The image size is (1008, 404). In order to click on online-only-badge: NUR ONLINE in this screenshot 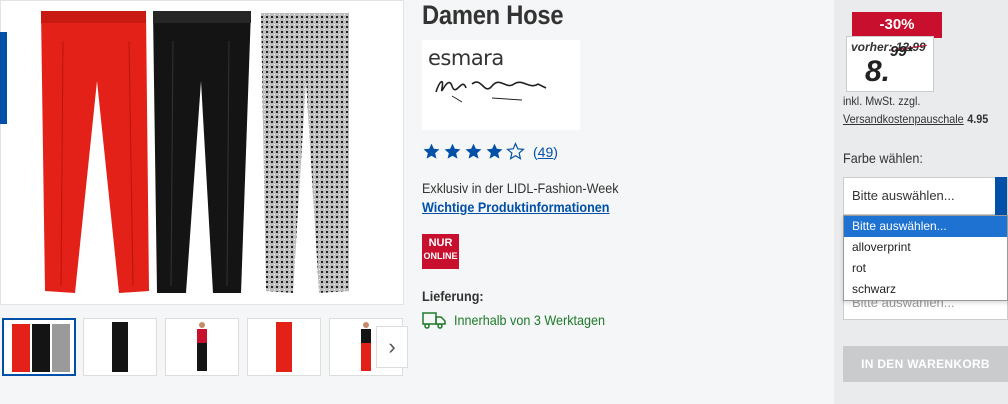, I will do `click(440, 251)`.